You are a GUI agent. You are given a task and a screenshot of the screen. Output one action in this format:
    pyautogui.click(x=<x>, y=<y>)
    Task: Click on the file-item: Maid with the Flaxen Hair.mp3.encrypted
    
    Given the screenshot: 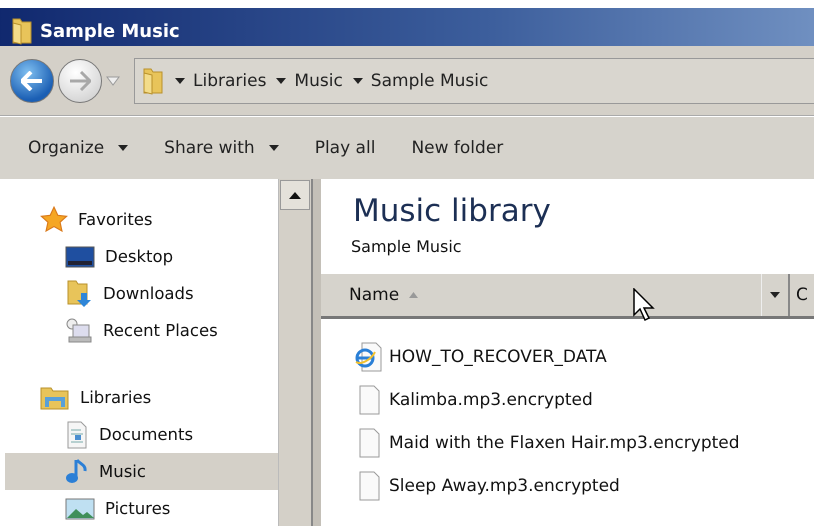 What is the action you would take?
    pyautogui.click(x=584, y=442)
    